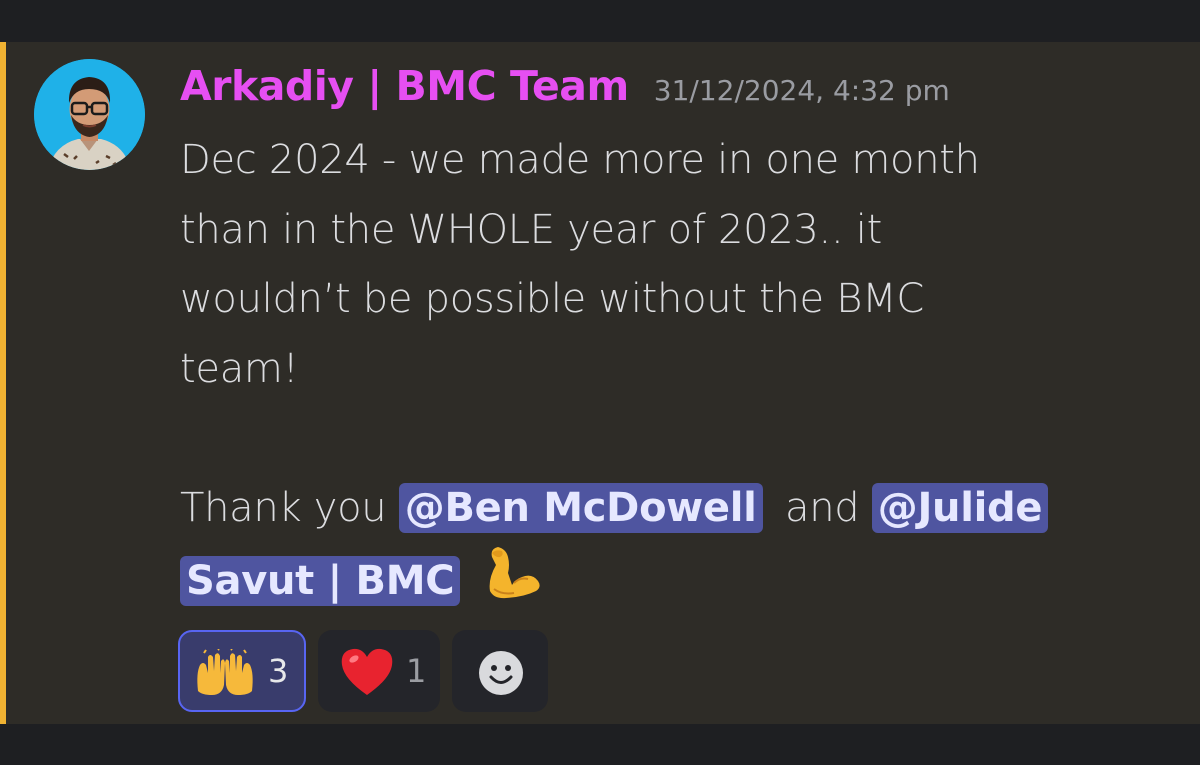 This screenshot has height=765, width=1200. What do you see at coordinates (404, 86) in the screenshot?
I see `author-name: Arkadiy | BMC Team` at bounding box center [404, 86].